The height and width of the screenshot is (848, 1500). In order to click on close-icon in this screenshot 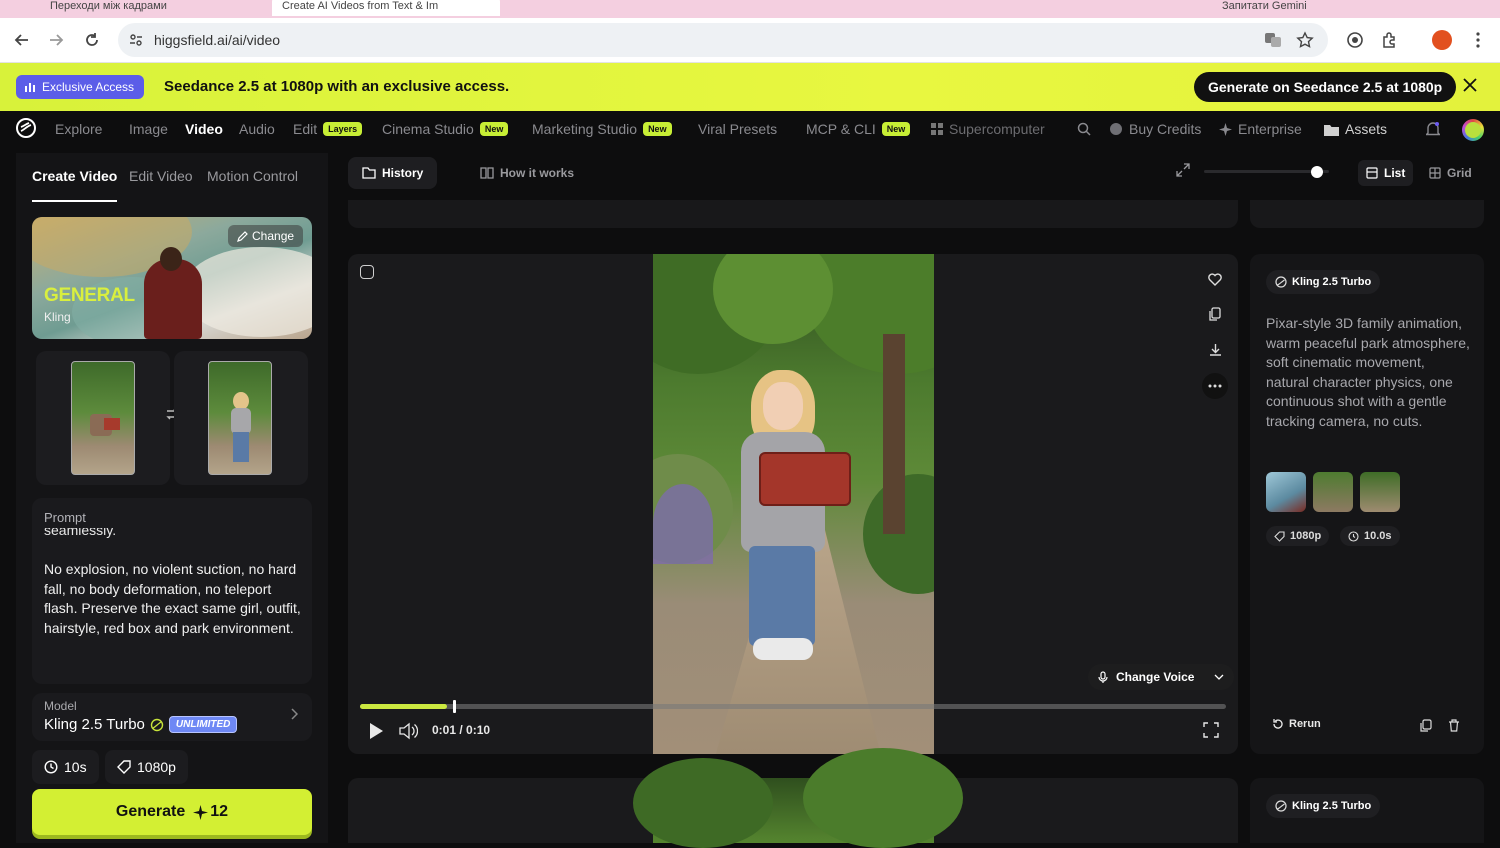, I will do `click(1471, 86)`.